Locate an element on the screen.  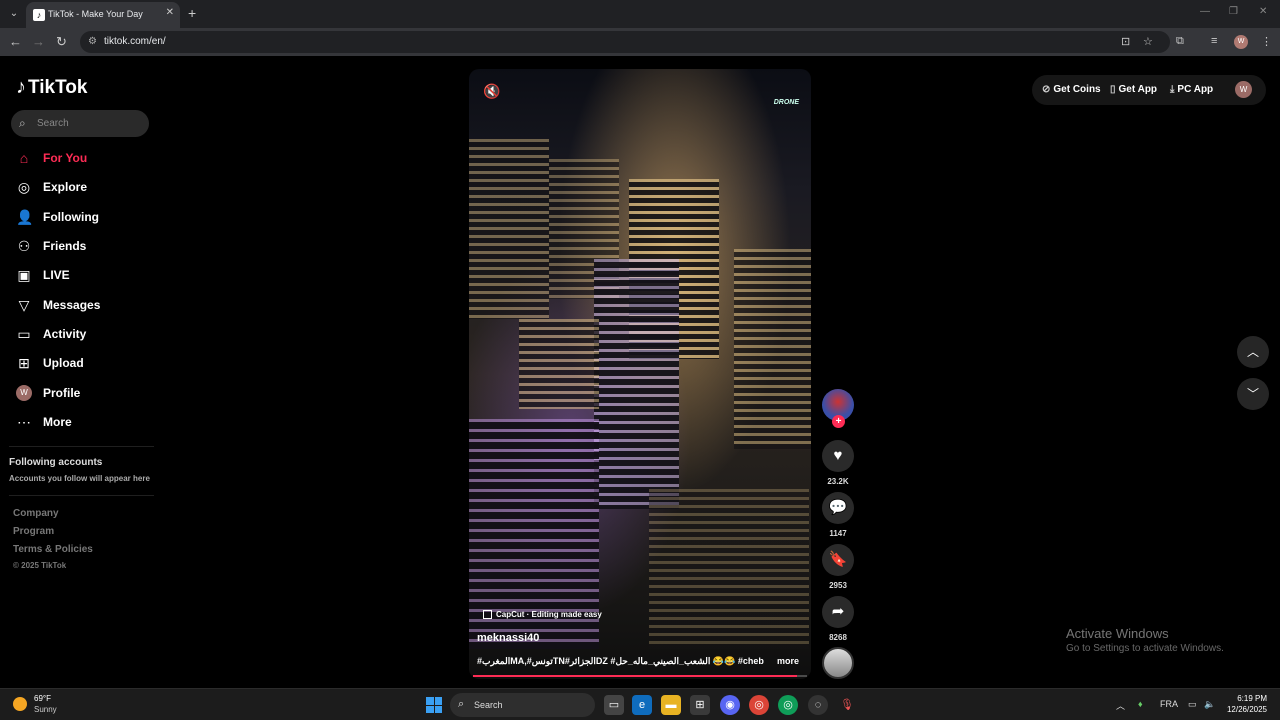
friends-icon: ⚇ is located at coordinates (24, 245).